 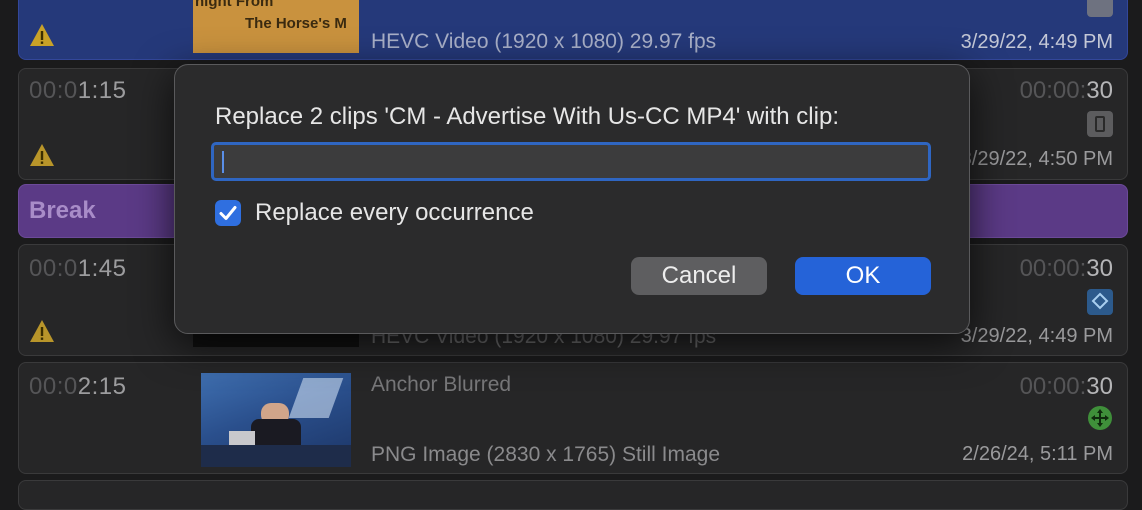 What do you see at coordinates (573, 495) in the screenshot?
I see `clip-row` at bounding box center [573, 495].